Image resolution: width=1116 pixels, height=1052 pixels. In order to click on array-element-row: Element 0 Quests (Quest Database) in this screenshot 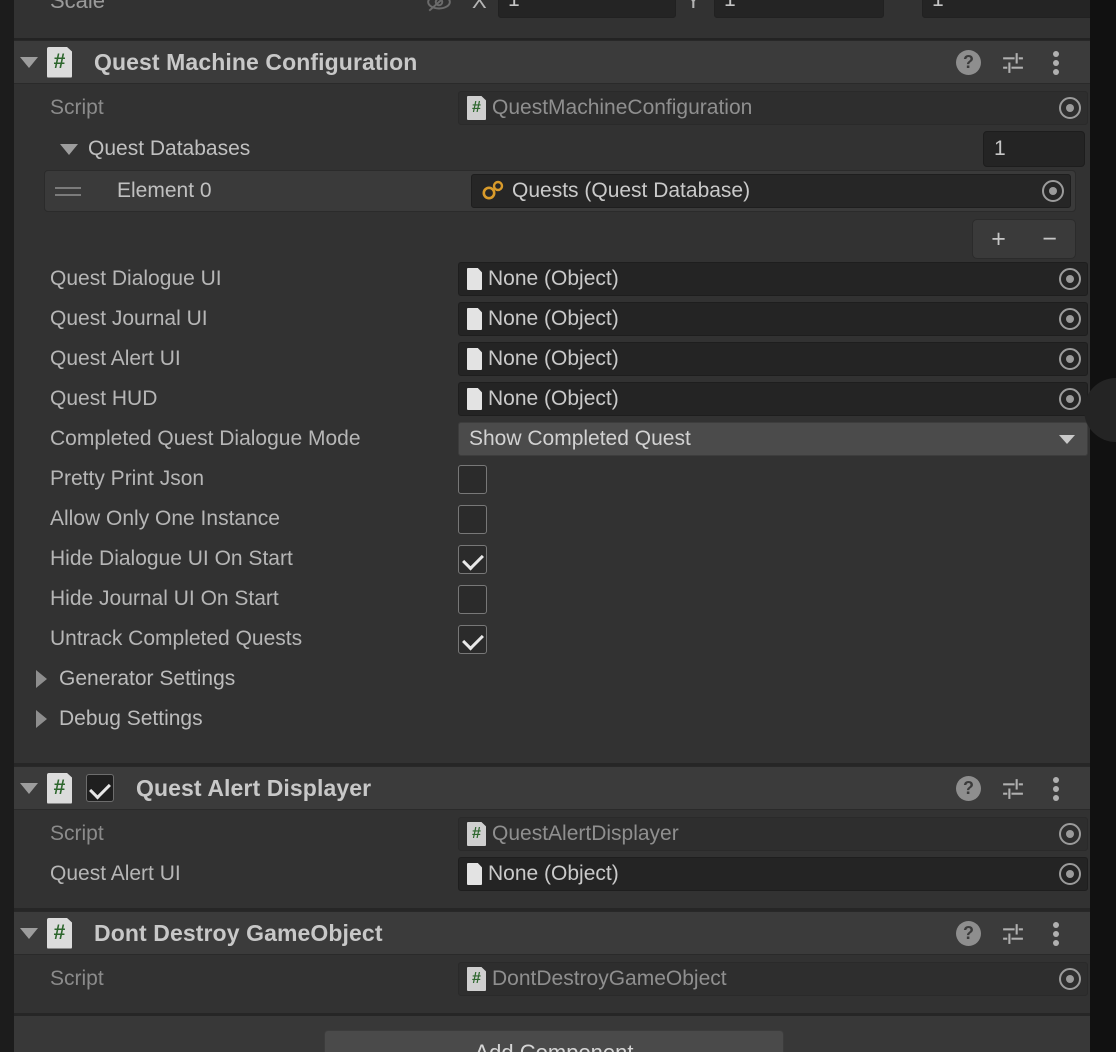, I will do `click(560, 191)`.